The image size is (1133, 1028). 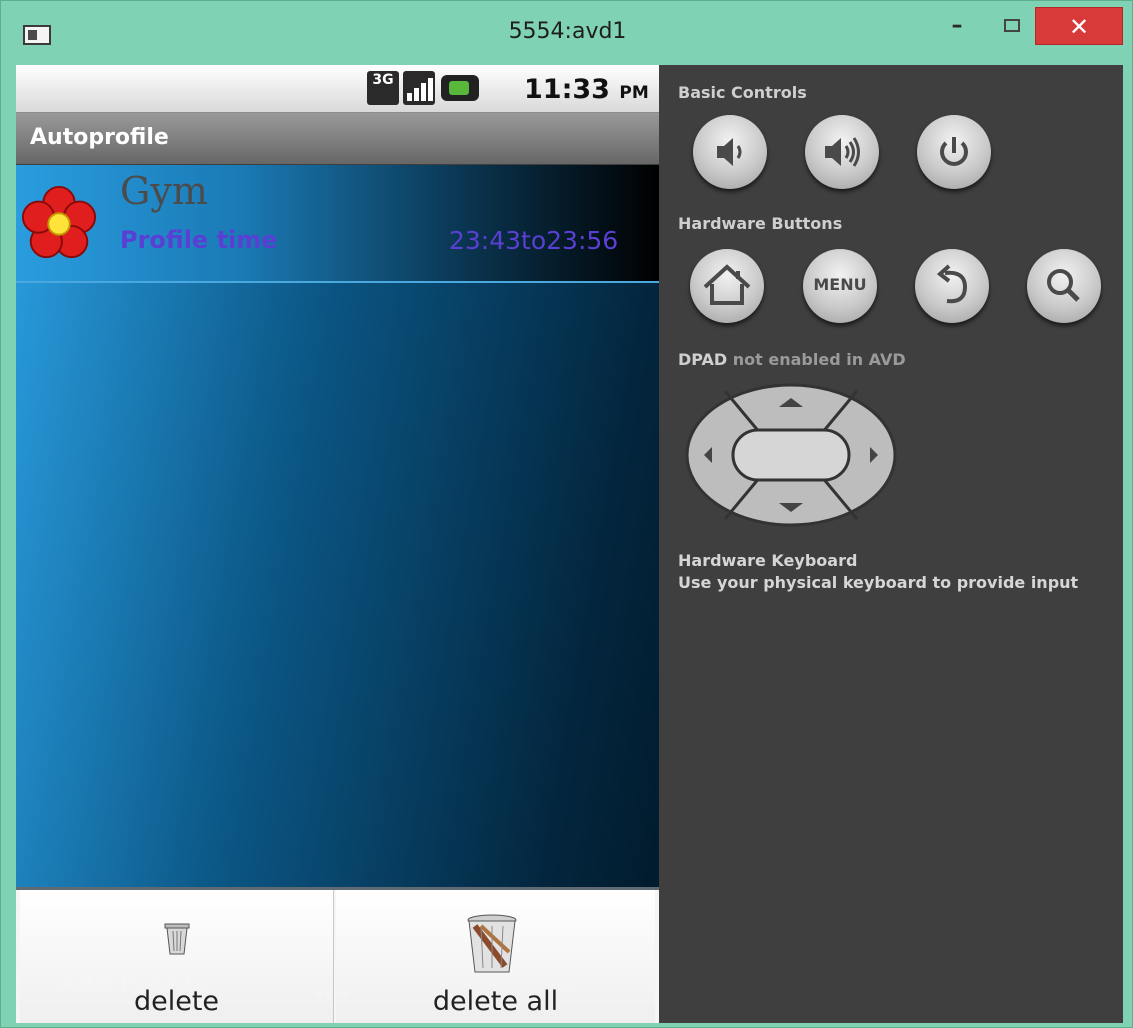 What do you see at coordinates (634, 93) in the screenshot?
I see `clock-ampm: PM` at bounding box center [634, 93].